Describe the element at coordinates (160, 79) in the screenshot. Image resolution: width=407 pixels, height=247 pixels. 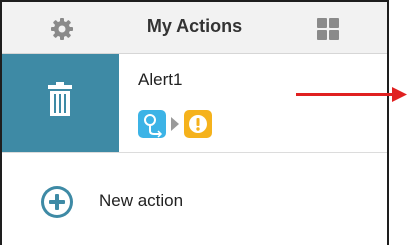
I see `action-name: Alert1` at that location.